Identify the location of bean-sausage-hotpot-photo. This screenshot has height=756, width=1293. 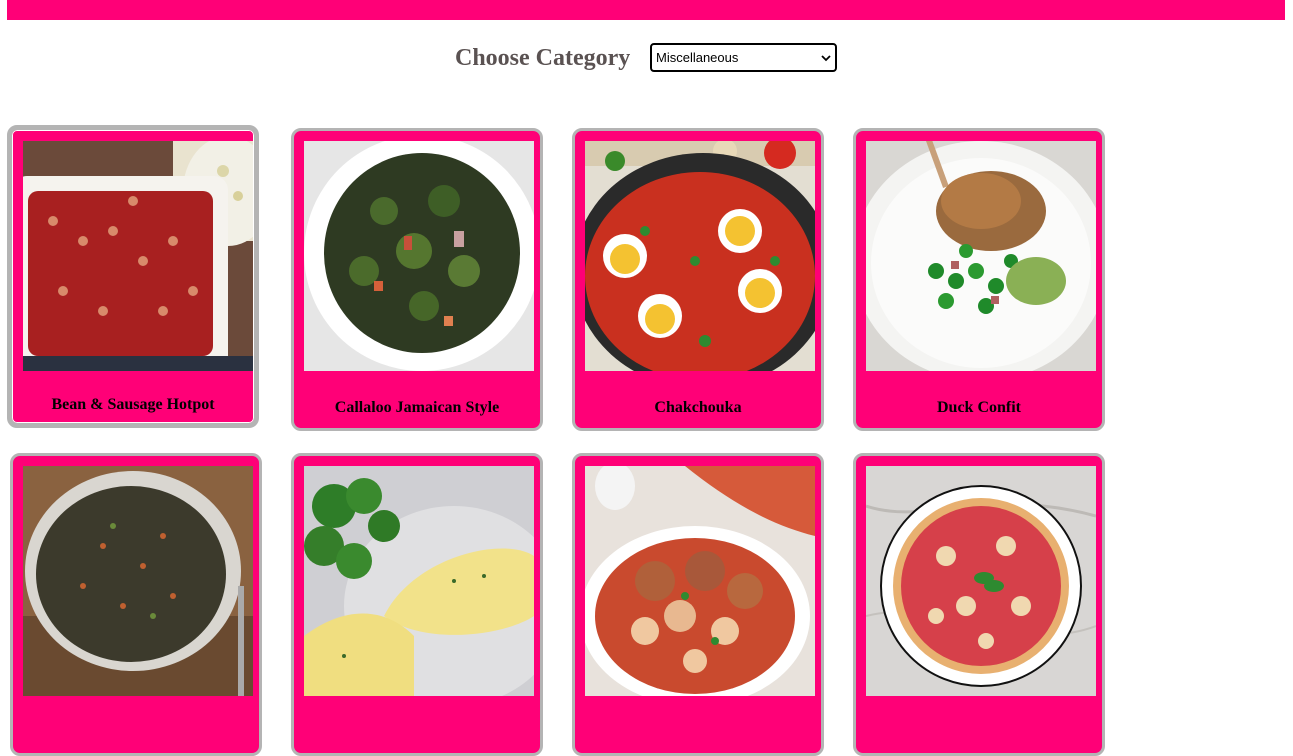
(138, 256).